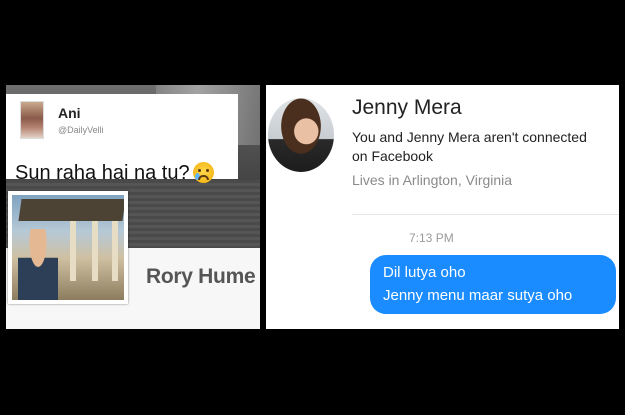  I want to click on divider, so click(485, 214).